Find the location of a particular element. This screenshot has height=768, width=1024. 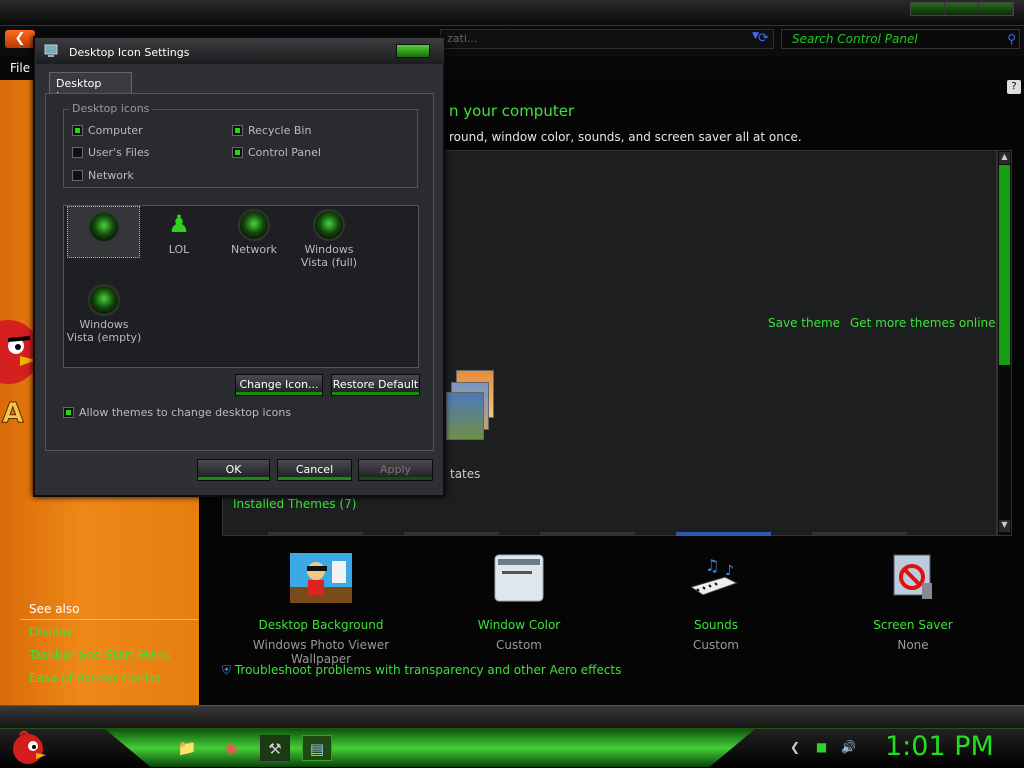

checkbox-label: Allow themes to change desktop icons is located at coordinates (185, 412).